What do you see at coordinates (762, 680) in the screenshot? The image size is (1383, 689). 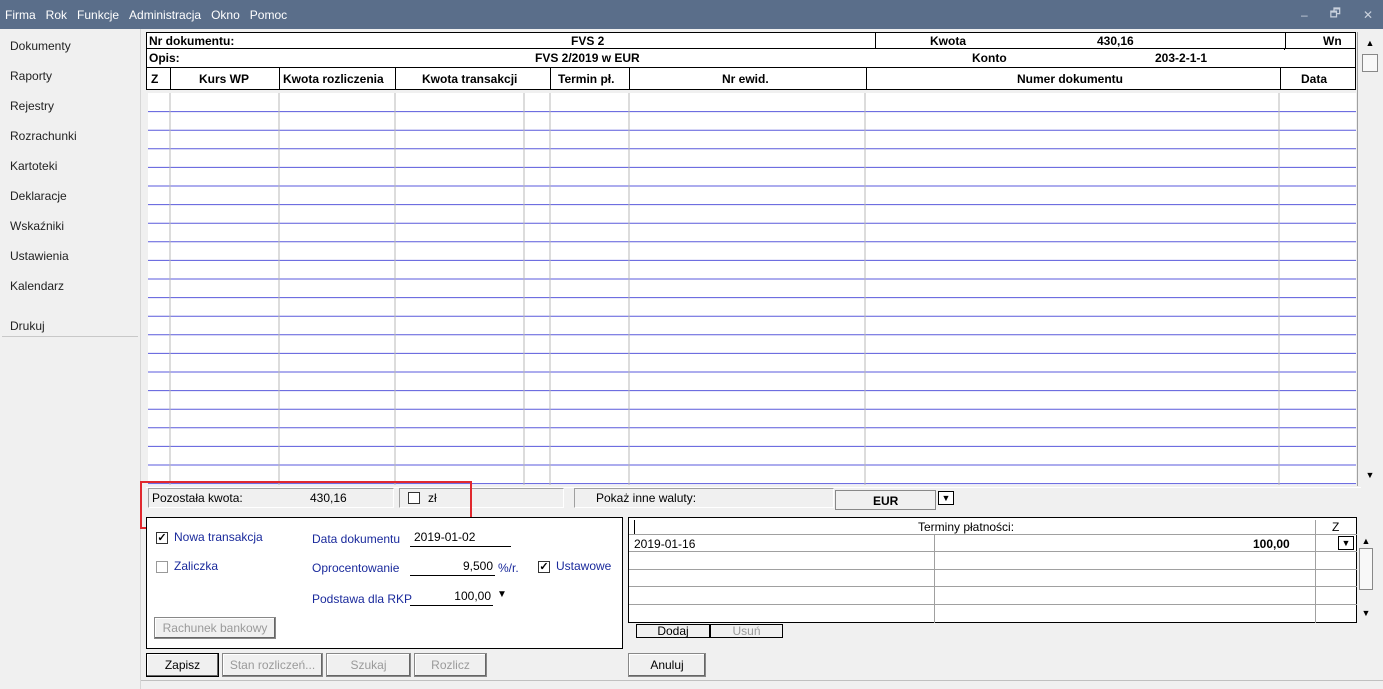 I see `status-divider` at bounding box center [762, 680].